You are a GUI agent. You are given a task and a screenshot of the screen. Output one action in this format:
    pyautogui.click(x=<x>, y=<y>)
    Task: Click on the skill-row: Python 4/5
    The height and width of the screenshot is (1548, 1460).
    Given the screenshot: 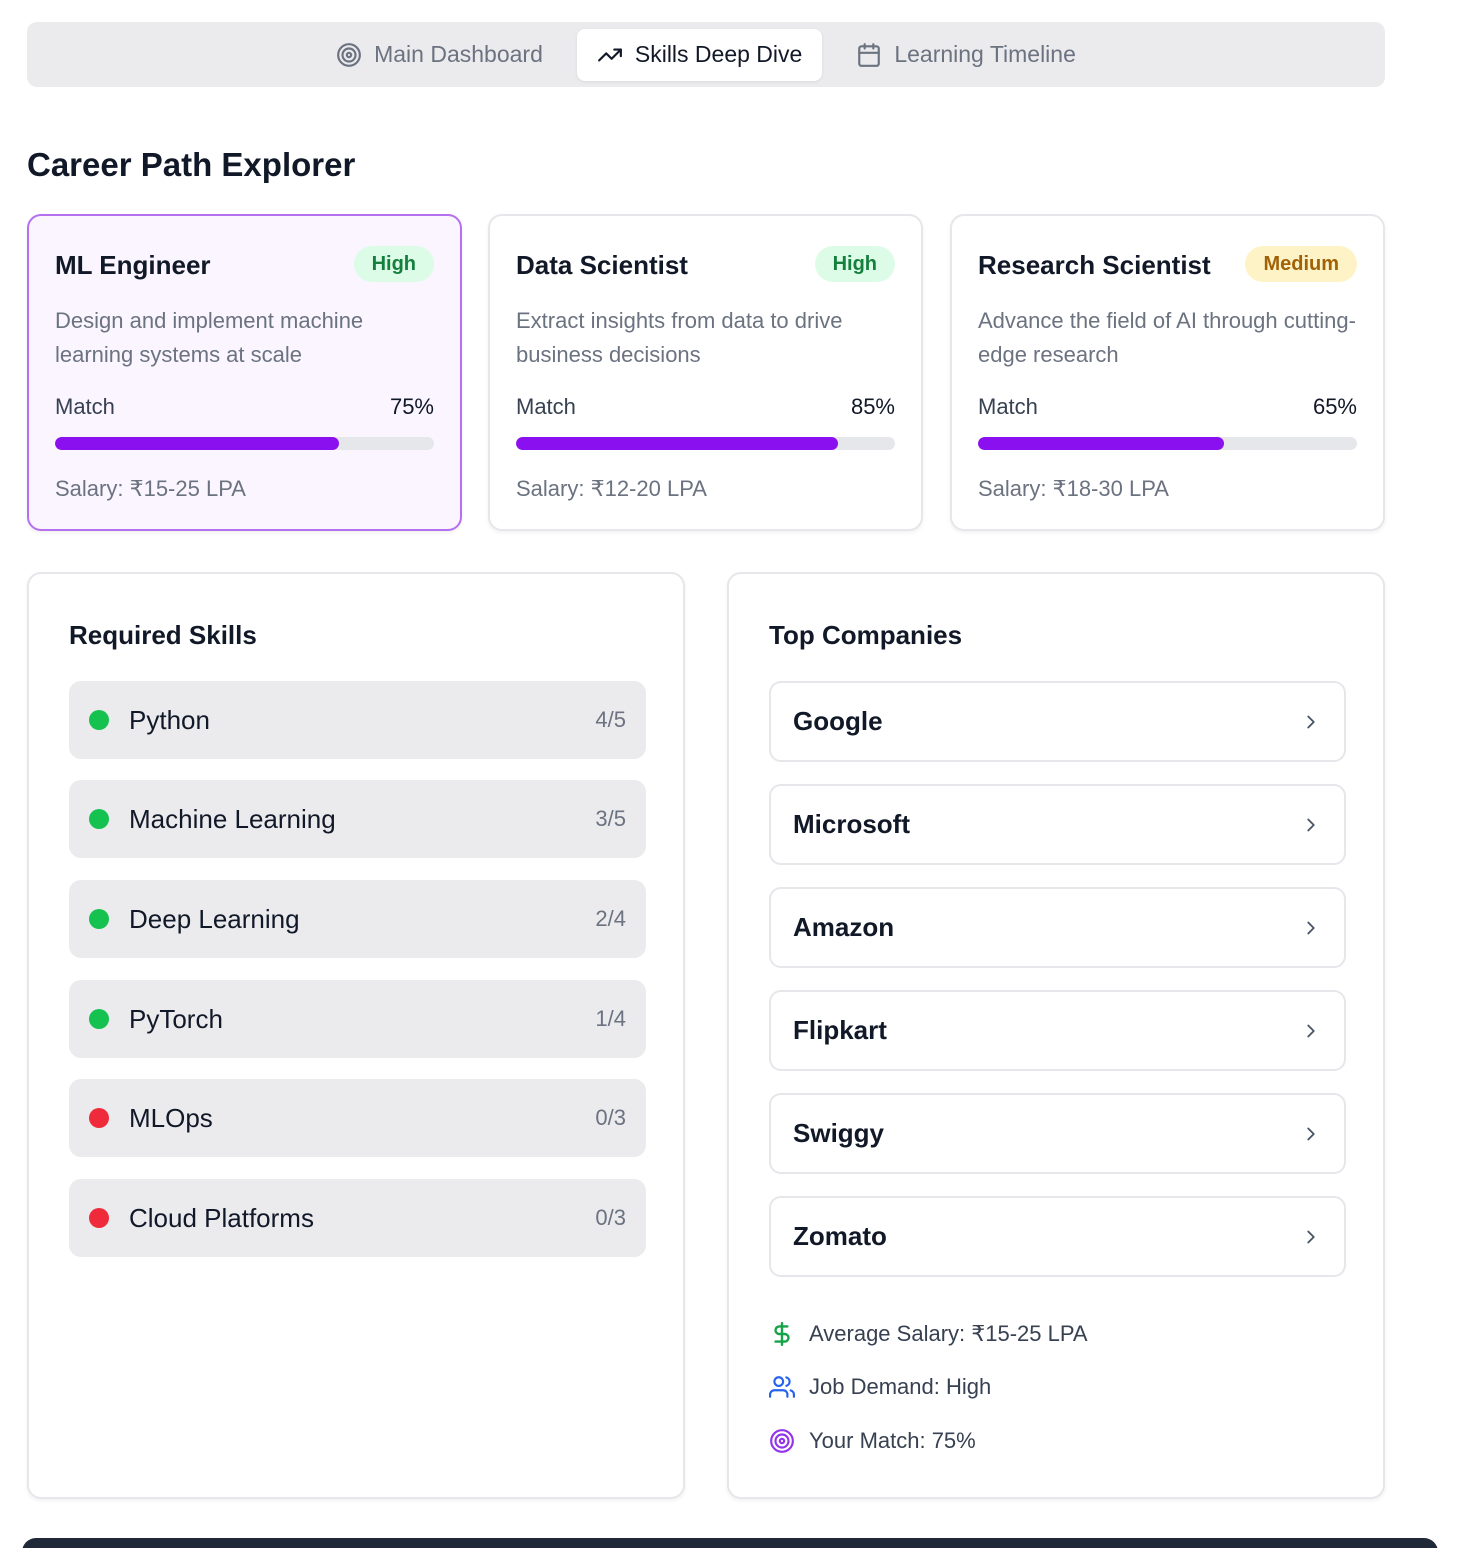 What is the action you would take?
    pyautogui.click(x=357, y=720)
    